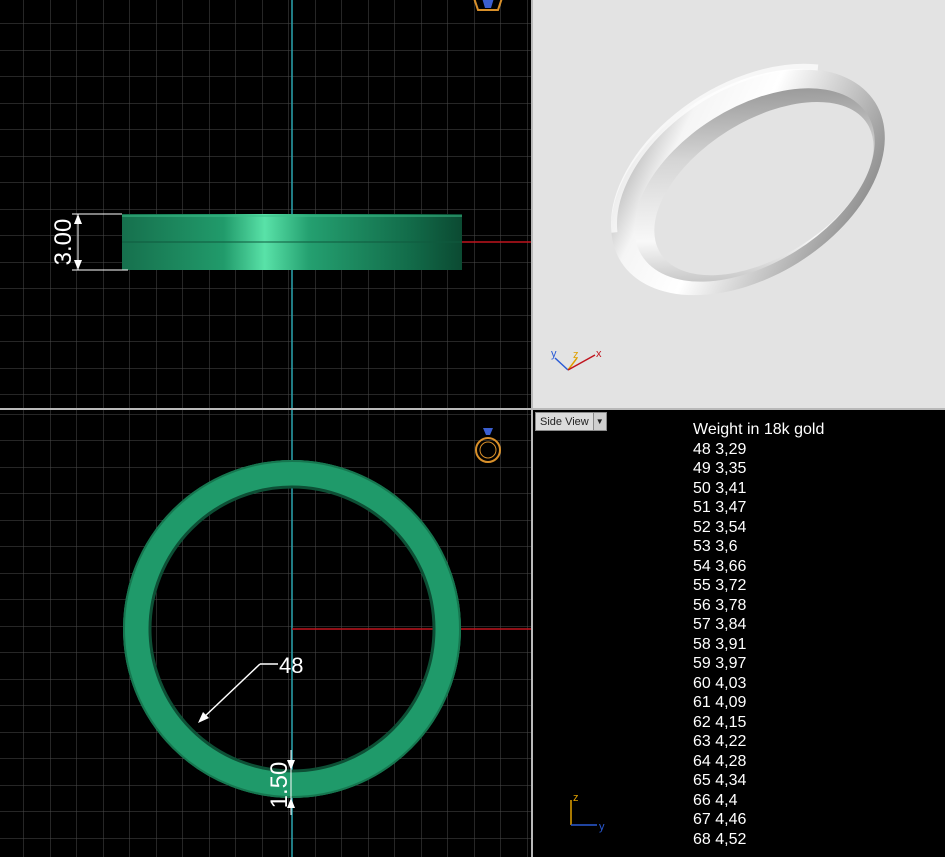 The height and width of the screenshot is (857, 945). What do you see at coordinates (532, 428) in the screenshot?
I see `viewport-splitter-vertical` at bounding box center [532, 428].